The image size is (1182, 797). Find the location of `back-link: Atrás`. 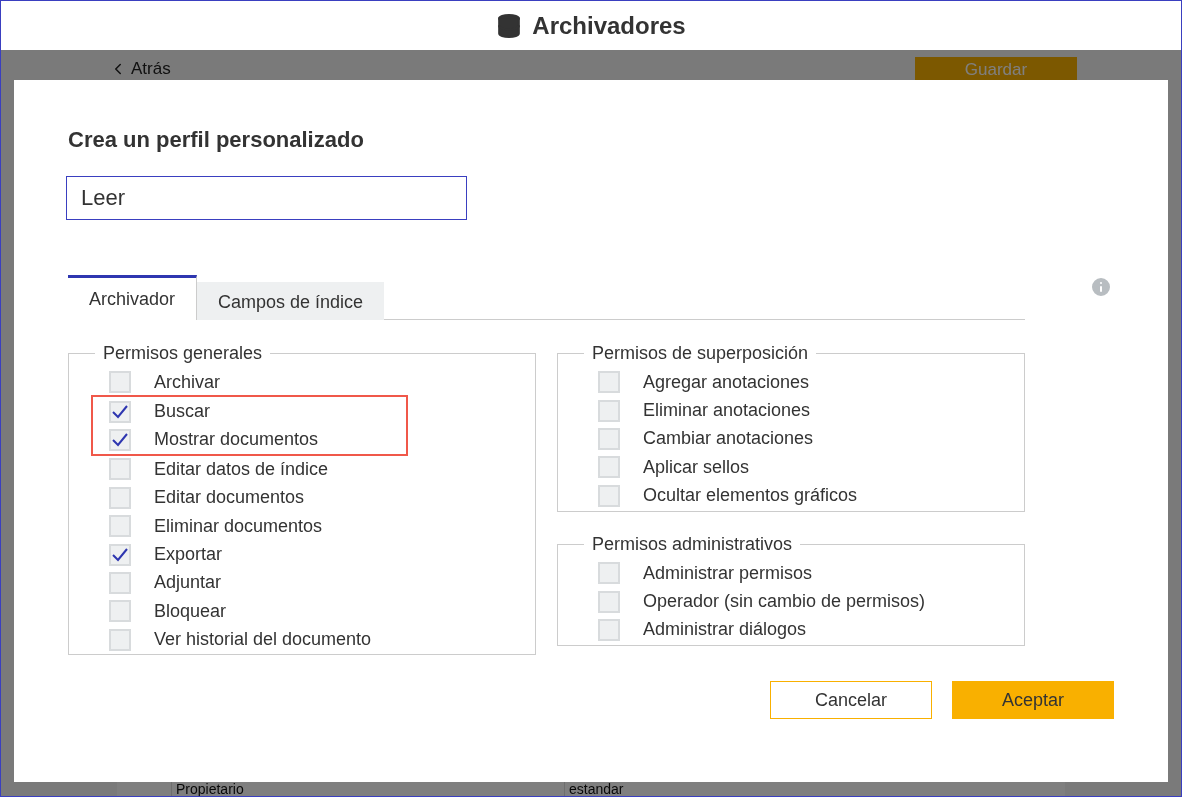

back-link: Atrás is located at coordinates (140, 69).